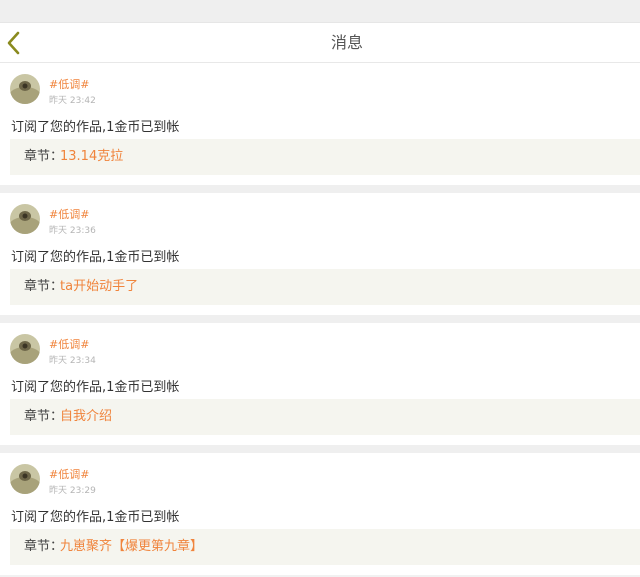  What do you see at coordinates (72, 491) in the screenshot?
I see `message-time: 昨天 23:29` at bounding box center [72, 491].